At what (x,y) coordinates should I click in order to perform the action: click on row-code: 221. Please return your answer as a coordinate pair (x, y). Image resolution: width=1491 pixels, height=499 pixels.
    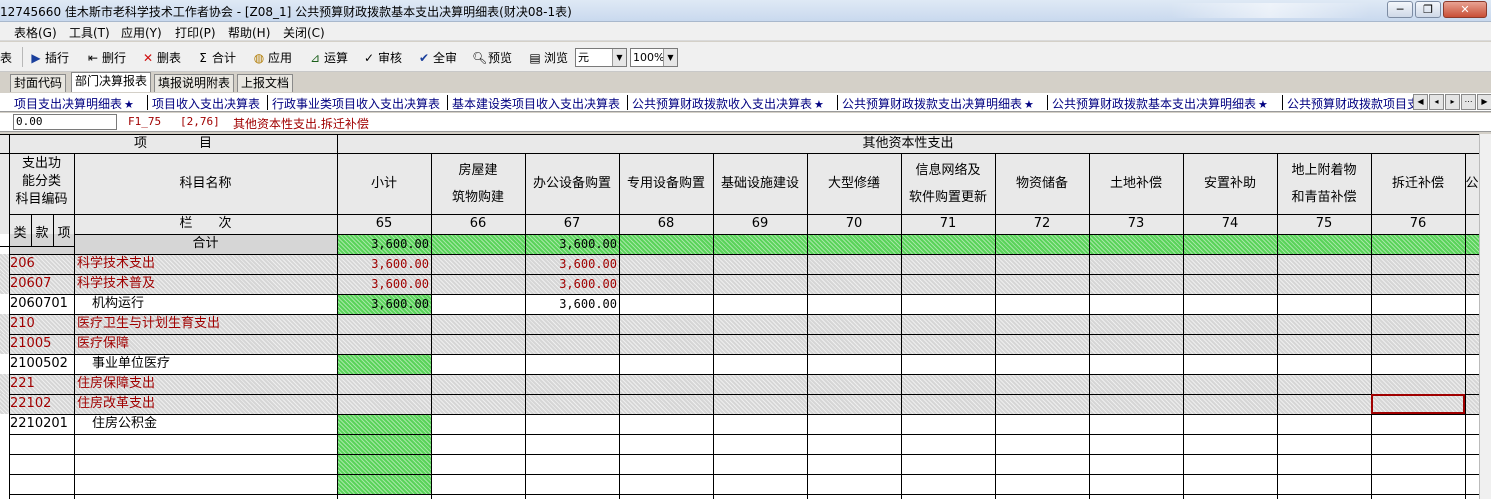
    Looking at the image, I should click on (41, 384).